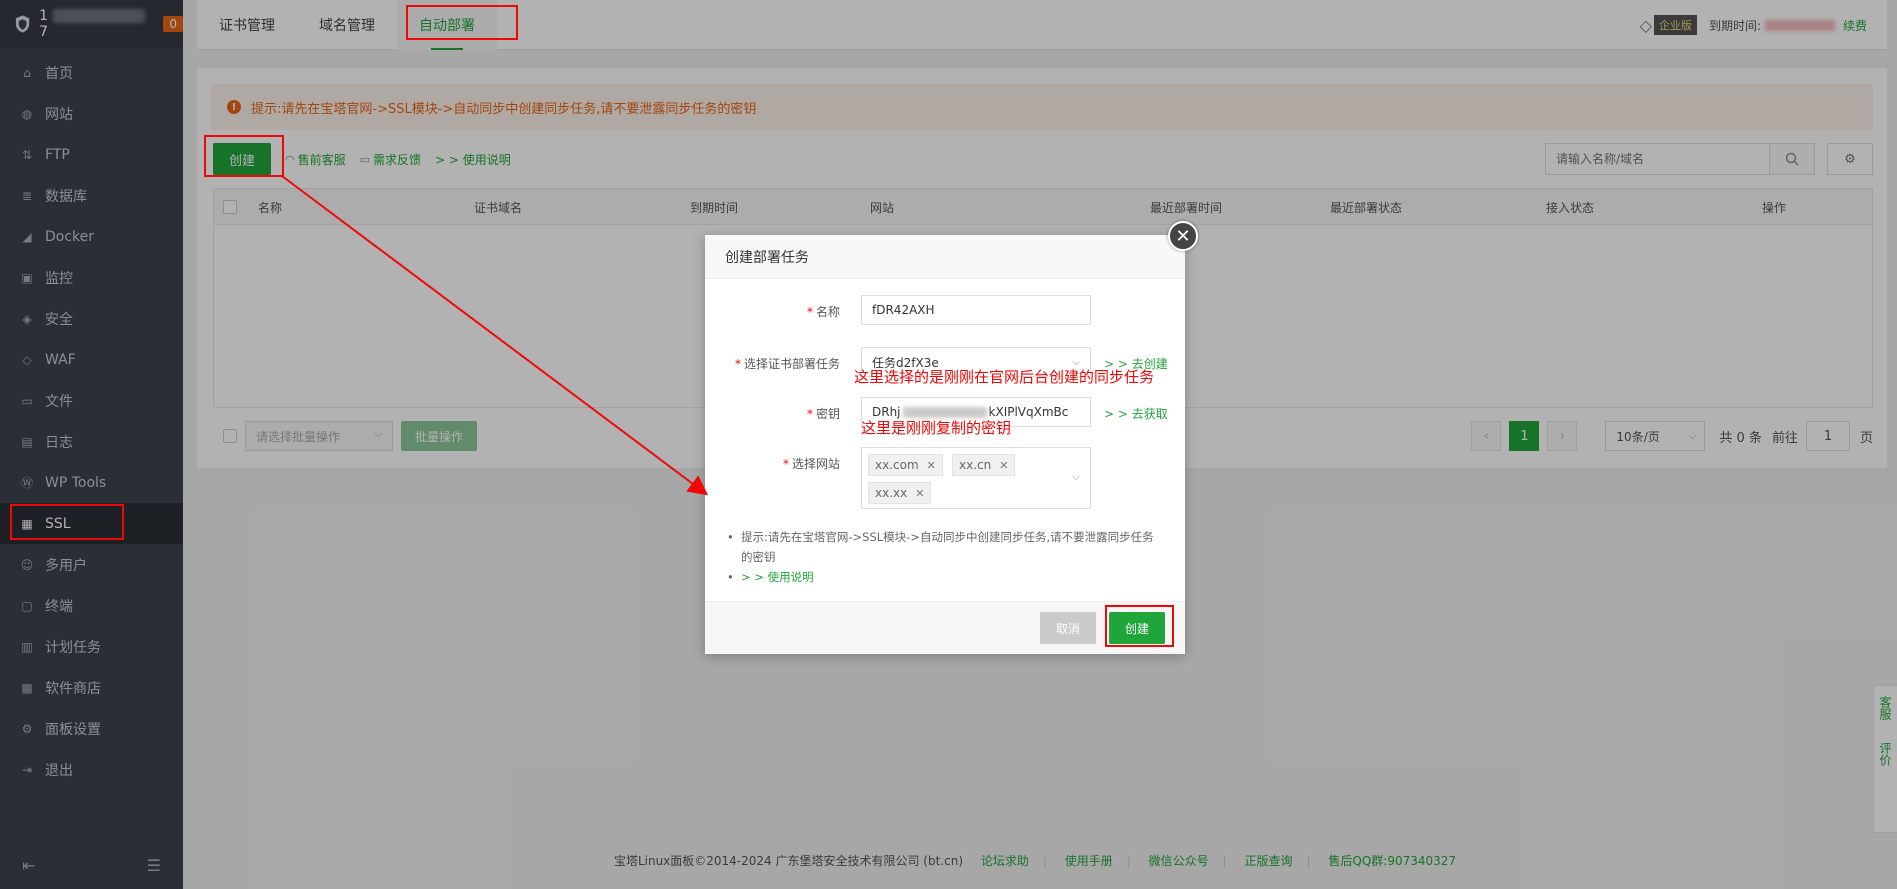 This screenshot has width=1897, height=889. What do you see at coordinates (905, 465) in the screenshot?
I see `site-tag: xx.com ✕` at bounding box center [905, 465].